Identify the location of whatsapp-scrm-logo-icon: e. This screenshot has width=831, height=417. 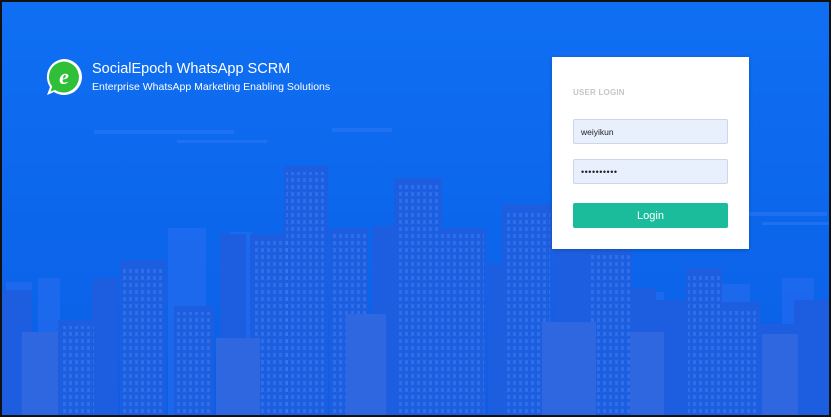
(64, 77).